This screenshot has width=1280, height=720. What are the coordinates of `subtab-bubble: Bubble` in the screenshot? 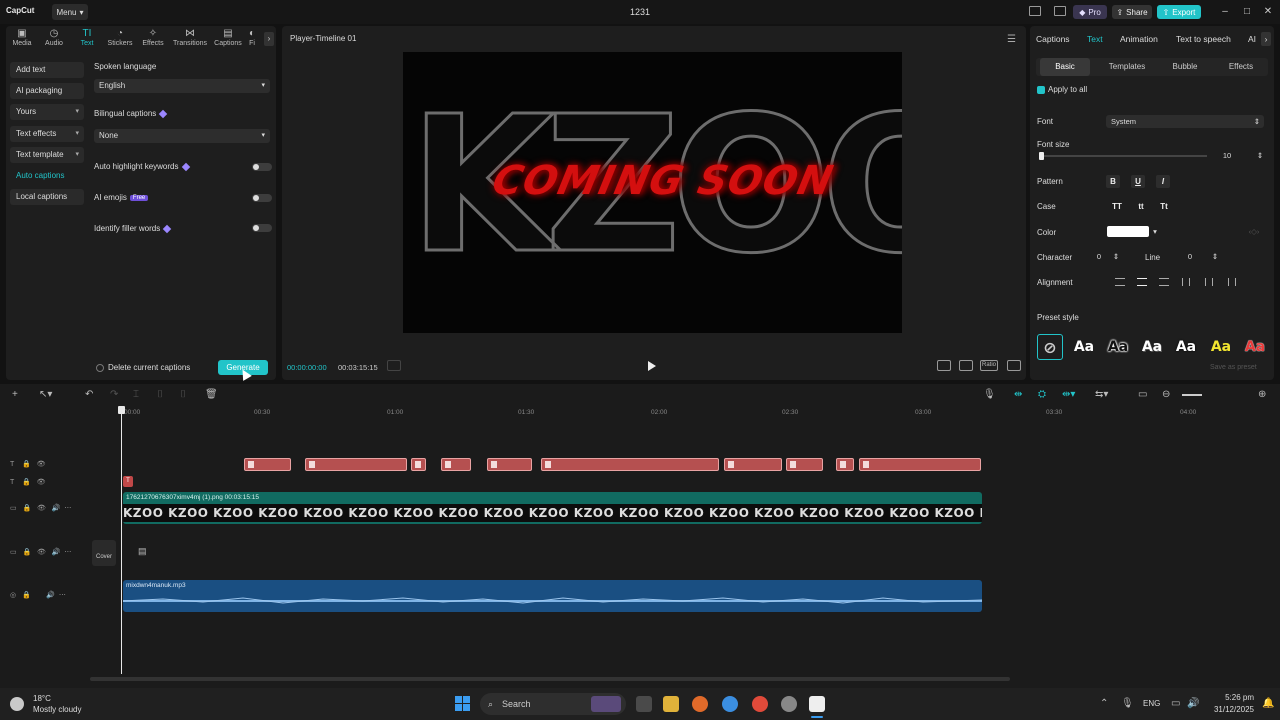 It's located at (1185, 67).